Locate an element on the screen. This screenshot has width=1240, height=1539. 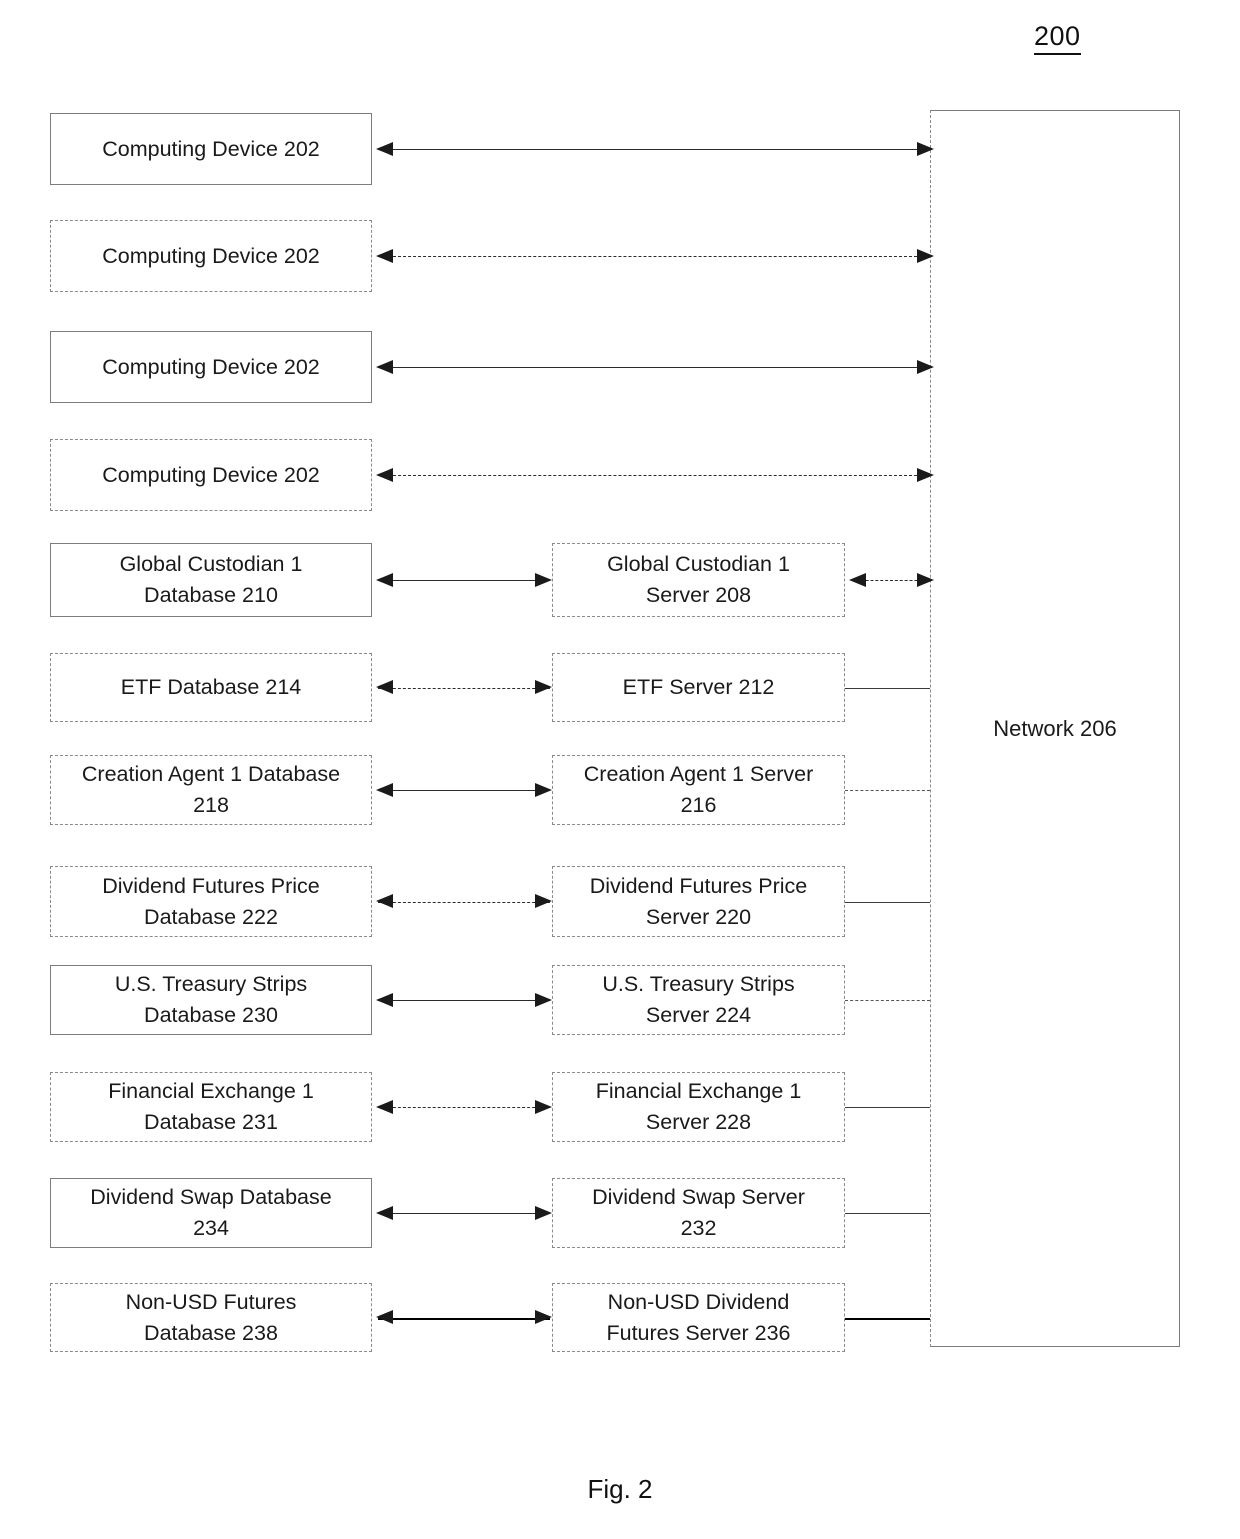
server-box-1-label: Global Custodian 1 Server 208 is located at coordinates (698, 579).